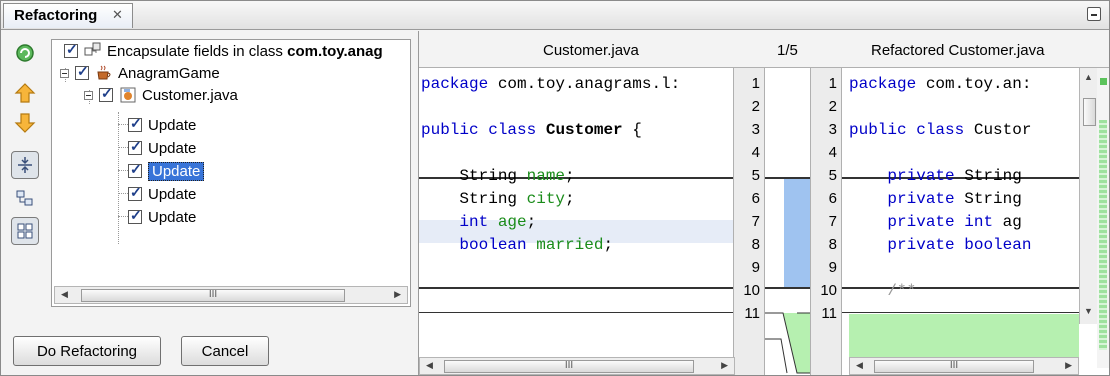 The image size is (1110, 376). Describe the element at coordinates (87, 351) in the screenshot. I see `do-refactoring-button: Do Refactoring` at that location.